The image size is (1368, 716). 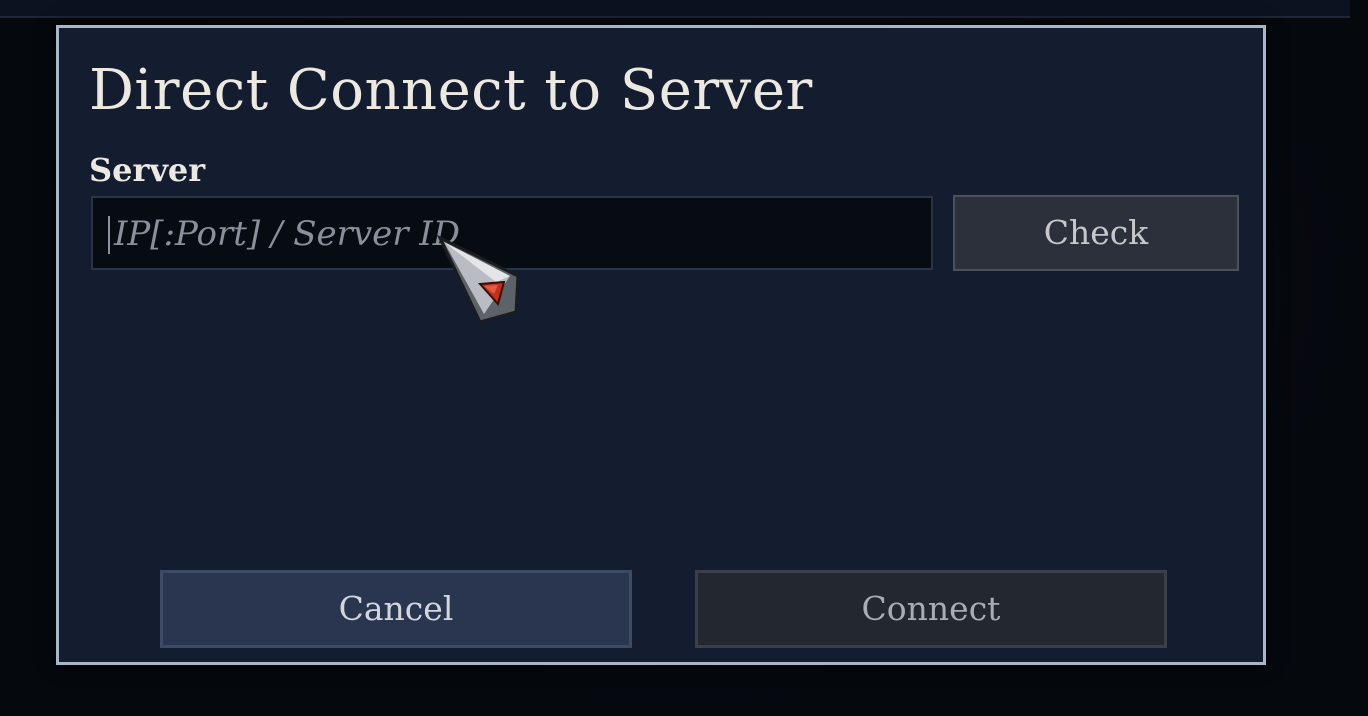 What do you see at coordinates (147, 170) in the screenshot?
I see `server-label: Server` at bounding box center [147, 170].